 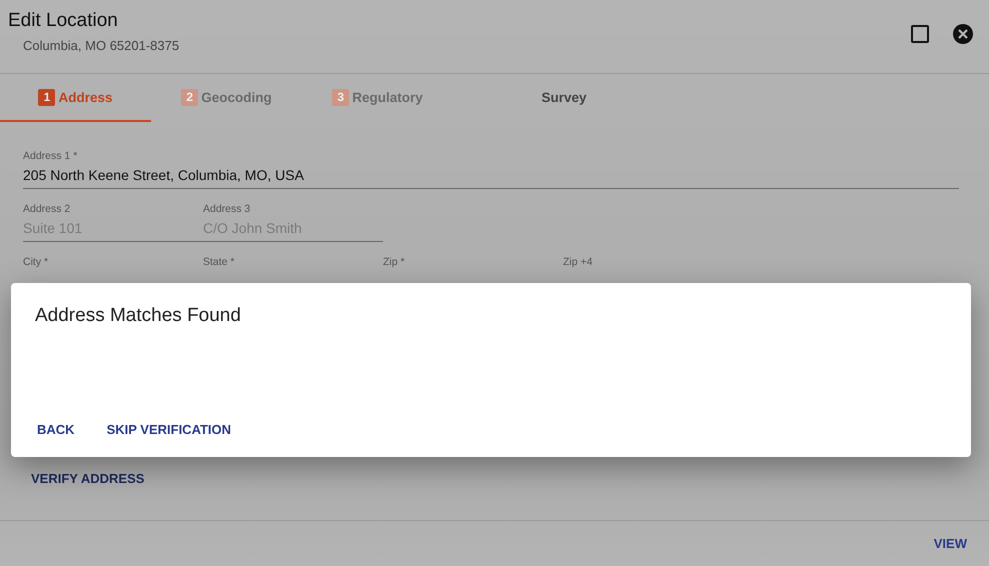 I want to click on maximize-icon, so click(x=920, y=34).